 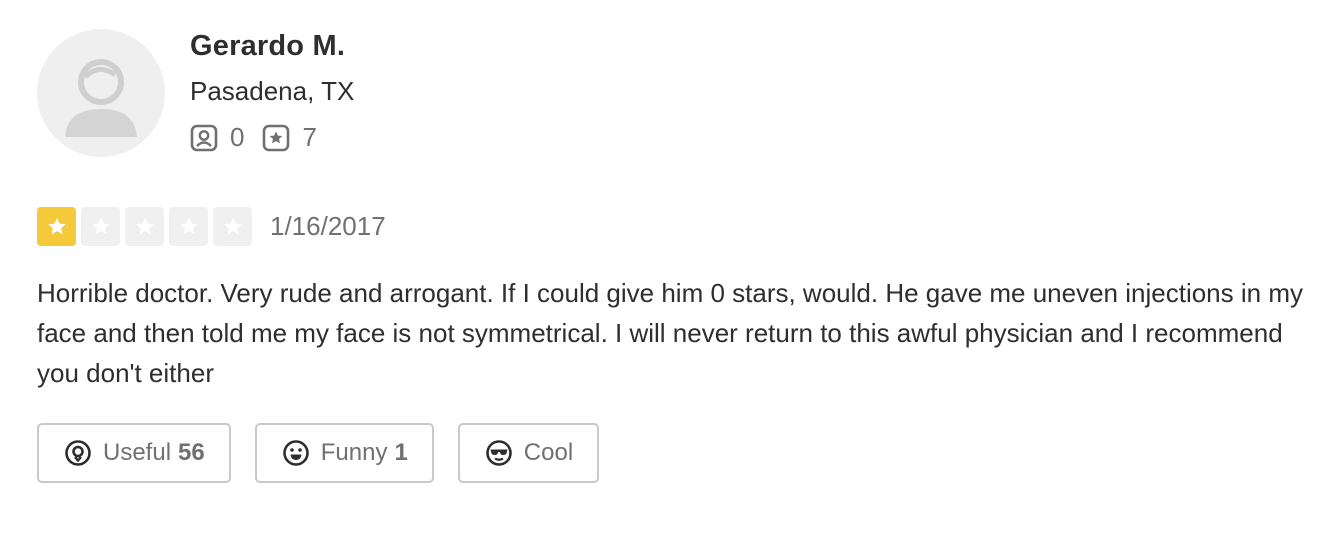 What do you see at coordinates (272, 91) in the screenshot?
I see `user-location: Pasadena, TX` at bounding box center [272, 91].